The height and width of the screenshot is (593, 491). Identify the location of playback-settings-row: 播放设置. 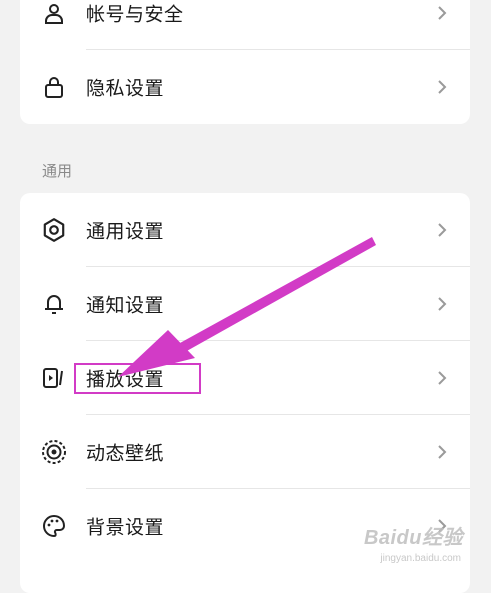
(245, 378).